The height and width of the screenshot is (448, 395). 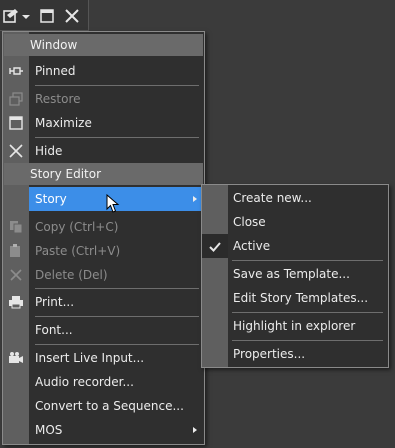 I want to click on paste-item: Paste (Ctrl+V), so click(x=103, y=251).